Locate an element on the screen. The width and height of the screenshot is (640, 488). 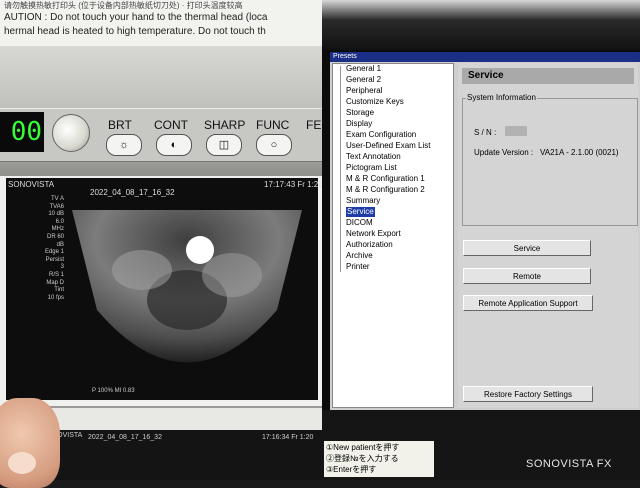
sharp-button: ◫ is located at coordinates (224, 145).